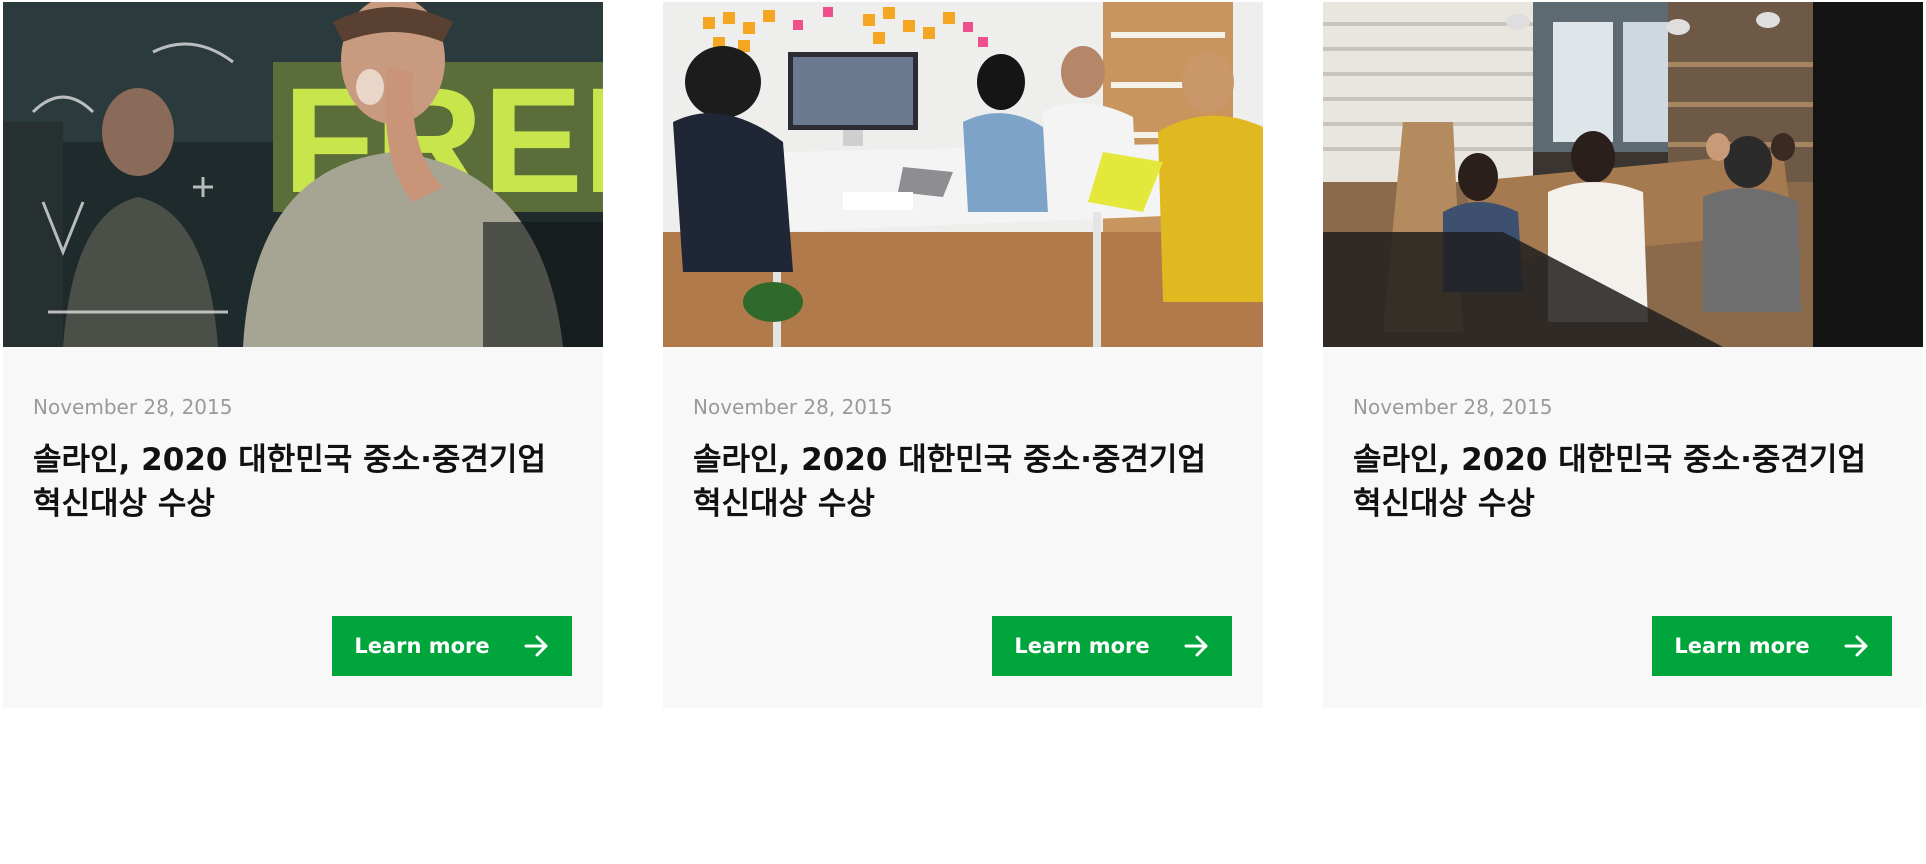  I want to click on office-table-photo, so click(1623, 174).